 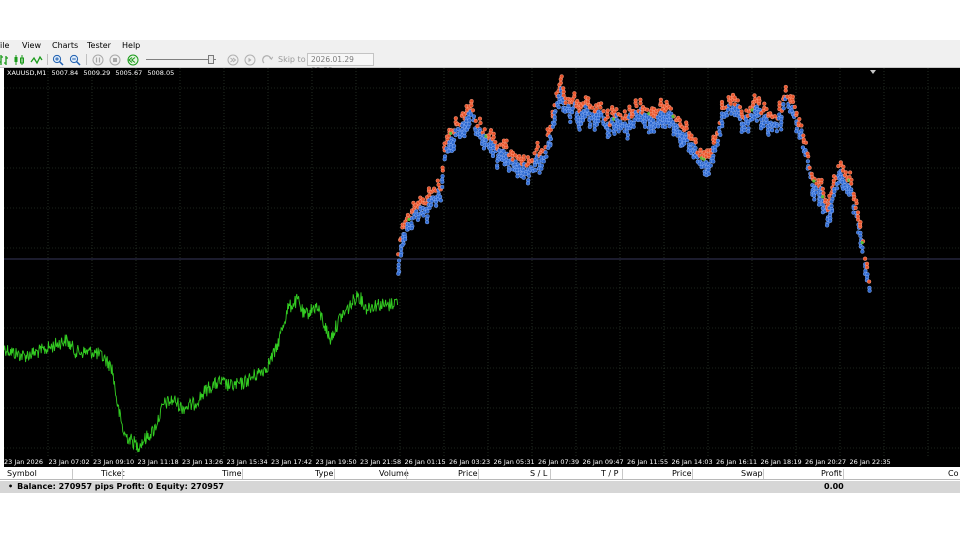 What do you see at coordinates (953, 474) in the screenshot?
I see `col-comment: Co` at bounding box center [953, 474].